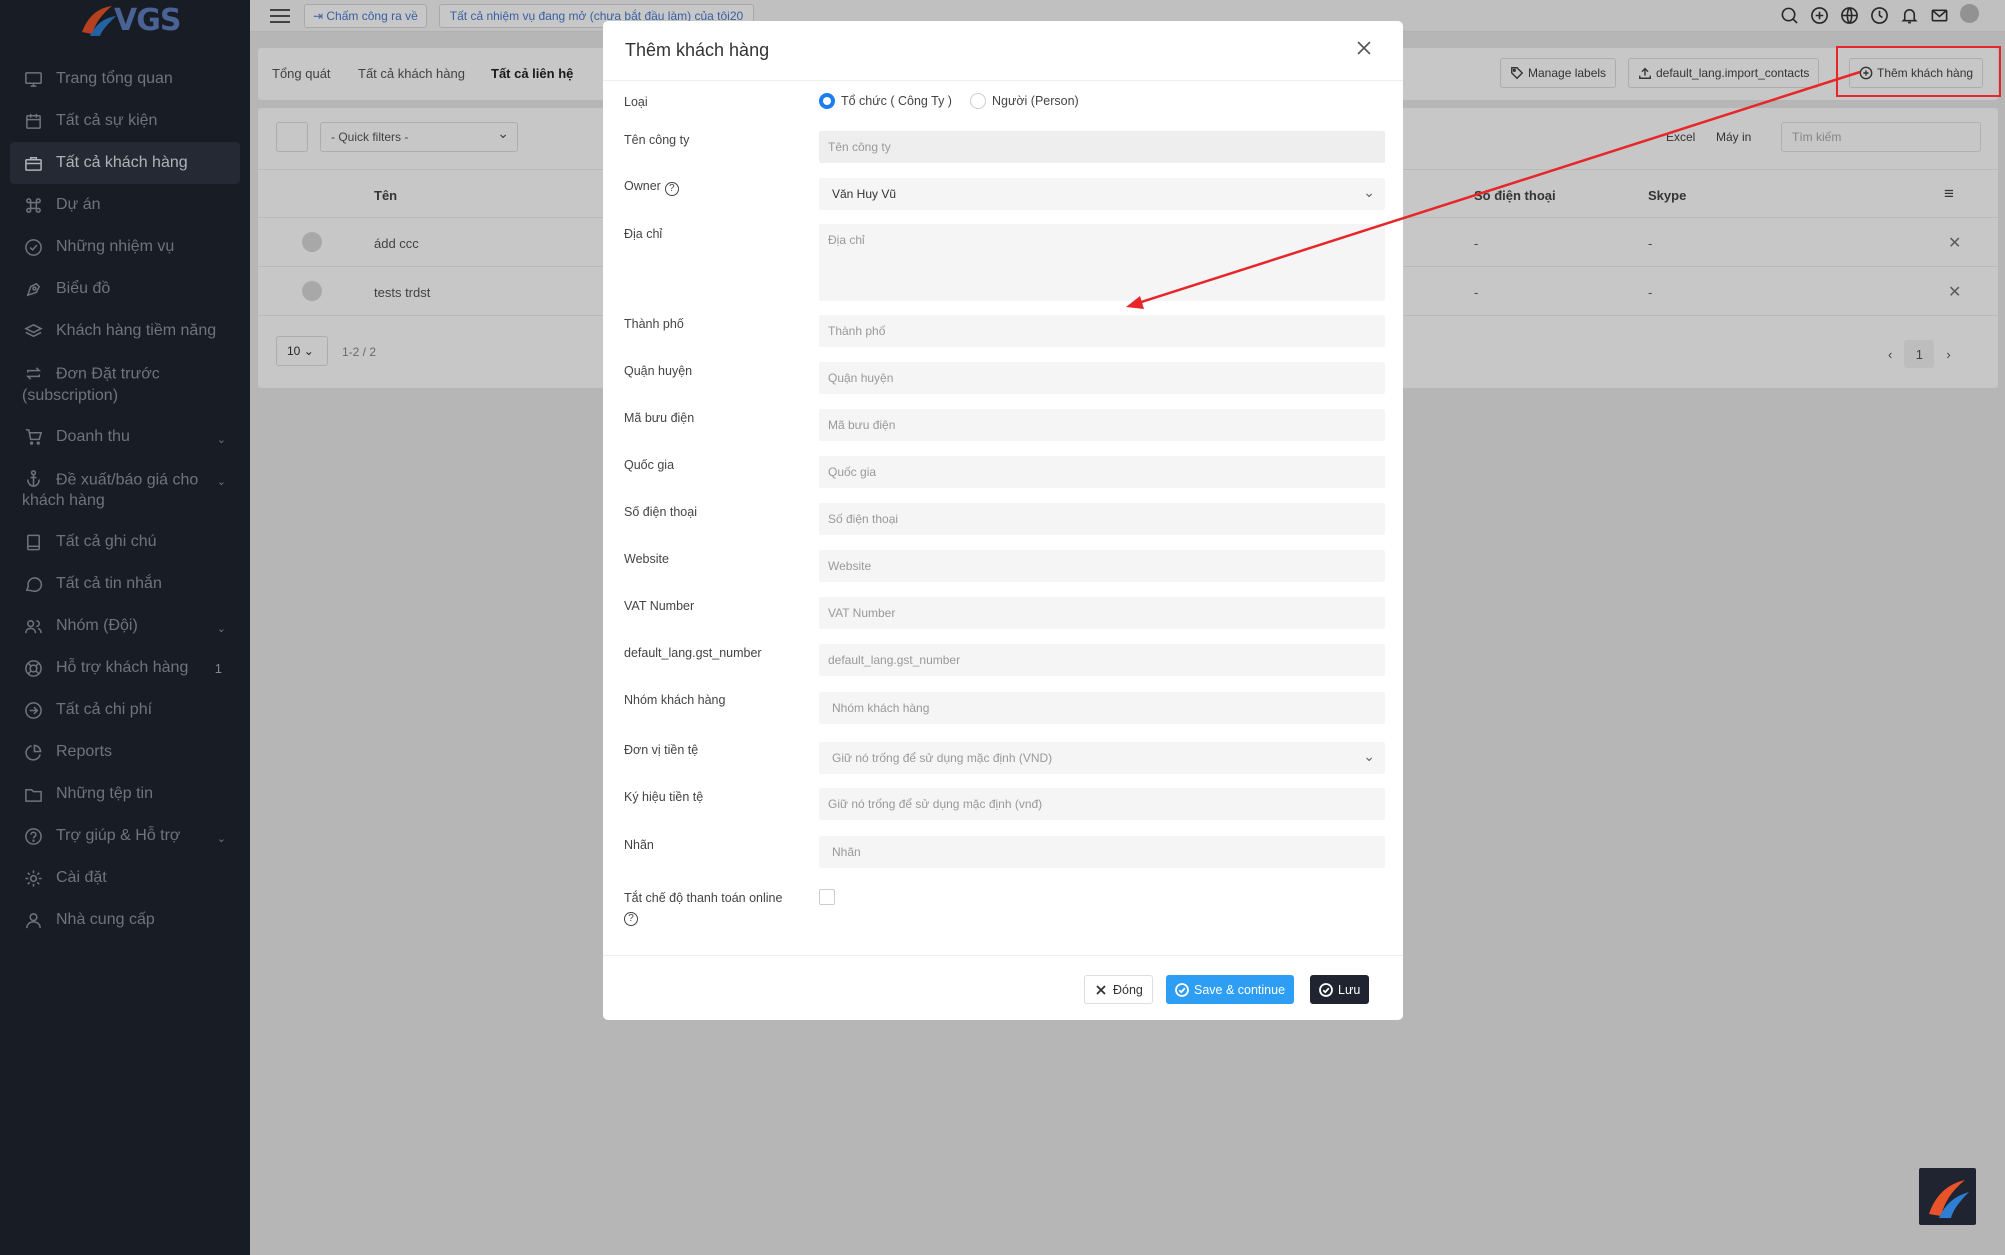 The width and height of the screenshot is (2005, 1255). I want to click on type-org-radio: Tổ chức ( Công Ty ), so click(885, 101).